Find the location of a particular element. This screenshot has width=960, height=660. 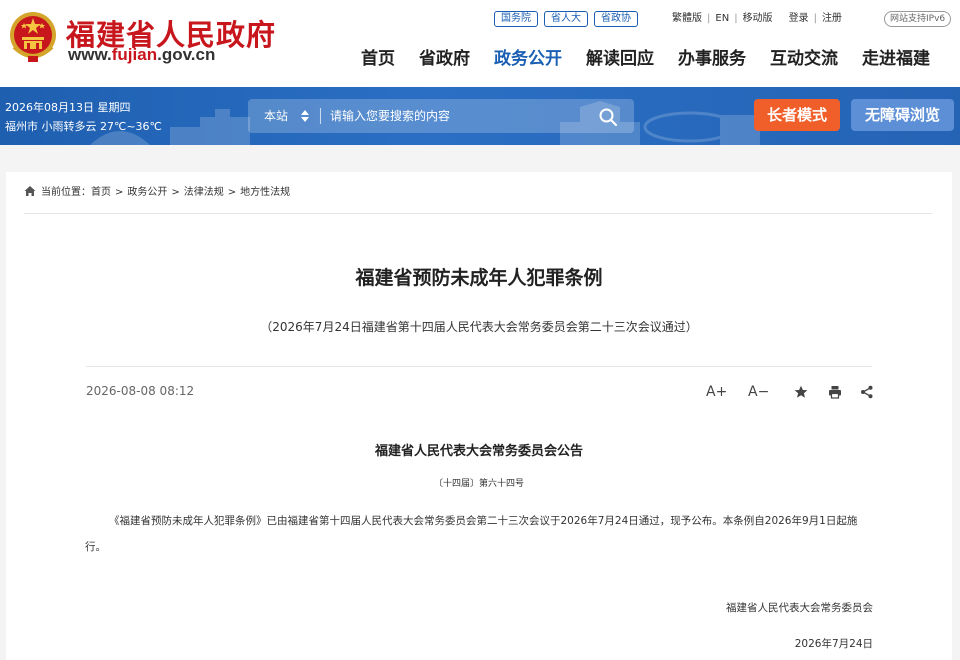

traditional-link: 繁體版 is located at coordinates (687, 18).